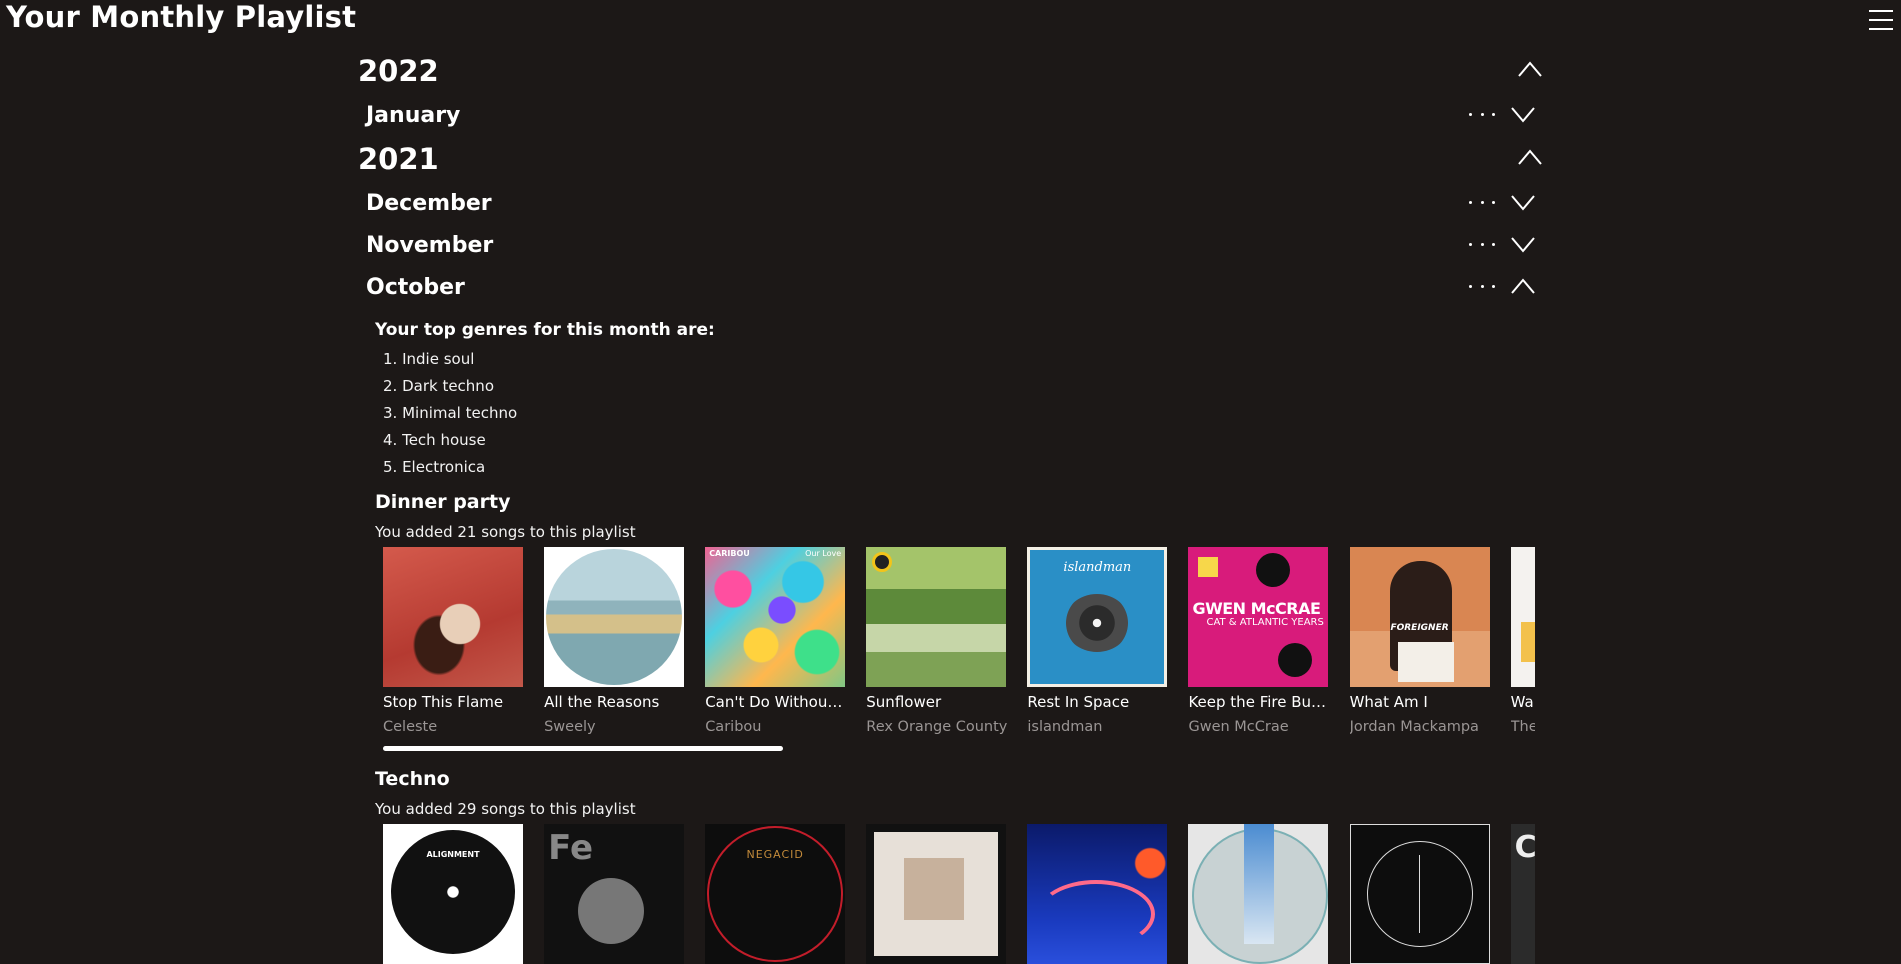 Image resolution: width=1901 pixels, height=964 pixels. What do you see at coordinates (951, 159) in the screenshot?
I see `year-2021-header: 2021` at bounding box center [951, 159].